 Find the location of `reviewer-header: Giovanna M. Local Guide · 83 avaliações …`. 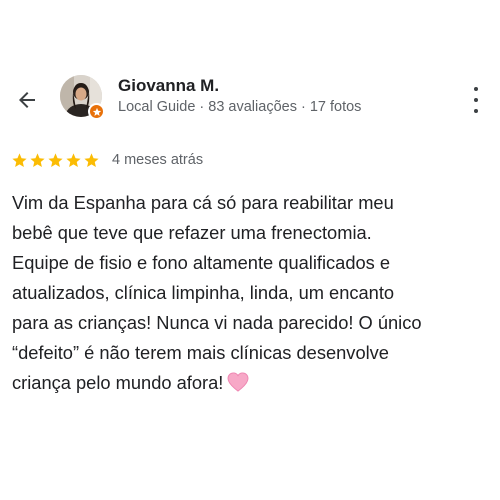

reviewer-header: Giovanna M. Local Guide · 83 avaliações … is located at coordinates (250, 101).